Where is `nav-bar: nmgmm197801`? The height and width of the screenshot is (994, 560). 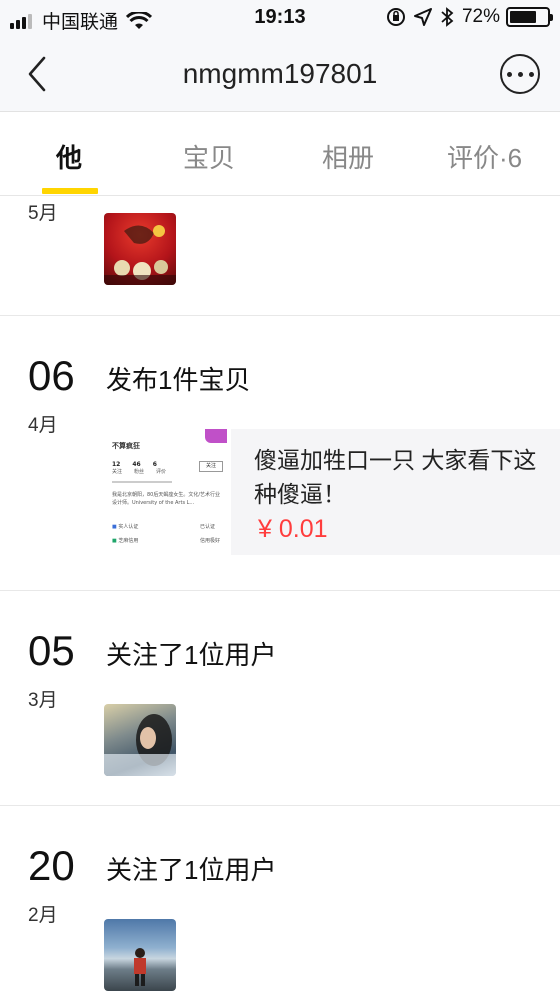
nav-bar: nmgmm197801 is located at coordinates (280, 74).